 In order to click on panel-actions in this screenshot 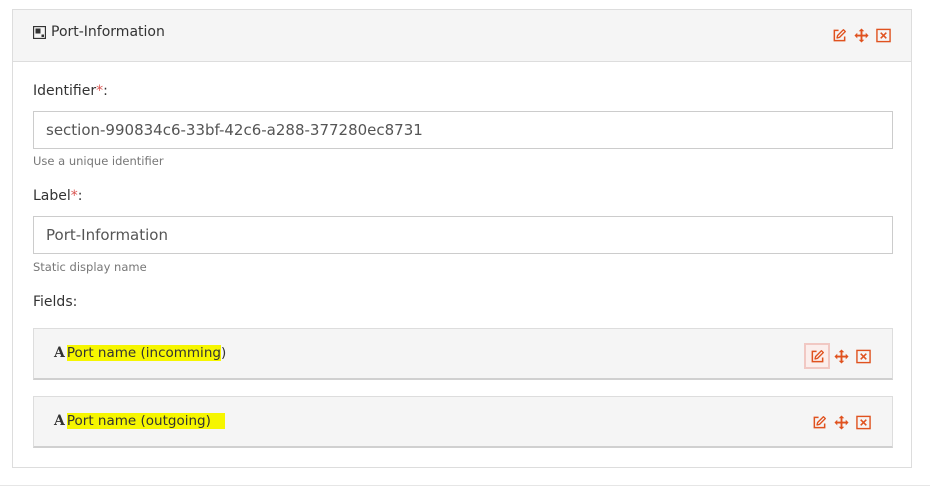, I will do `click(861, 35)`.